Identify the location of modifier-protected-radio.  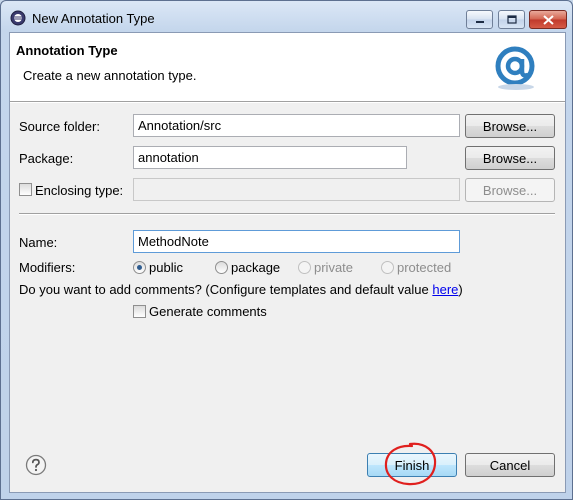
(387, 267).